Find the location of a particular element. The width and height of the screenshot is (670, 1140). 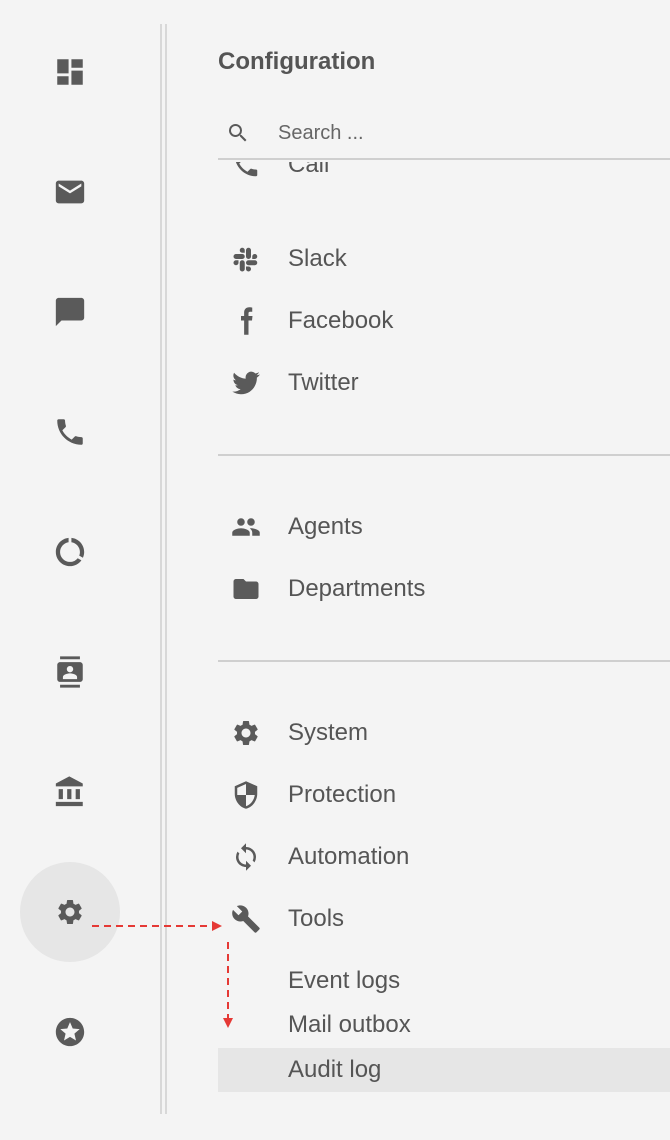

chat-icon is located at coordinates (70, 312).